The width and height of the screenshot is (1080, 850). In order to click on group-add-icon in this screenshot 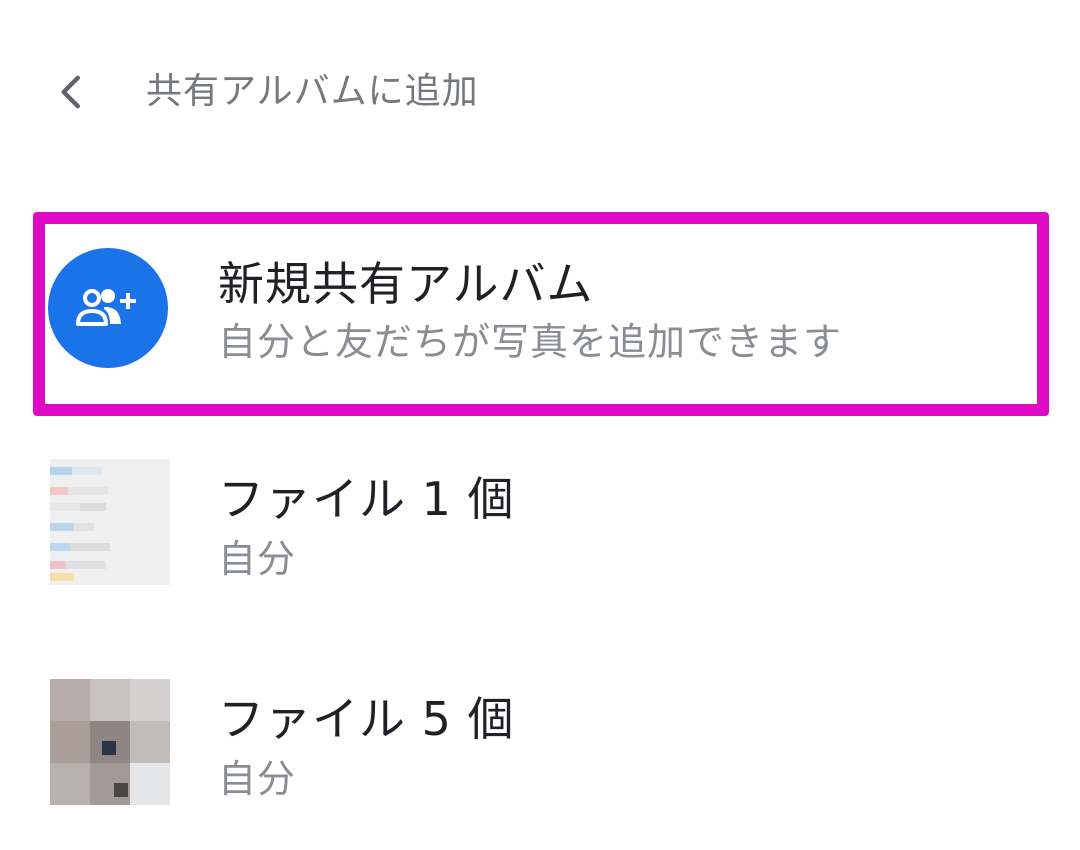, I will do `click(106, 307)`.